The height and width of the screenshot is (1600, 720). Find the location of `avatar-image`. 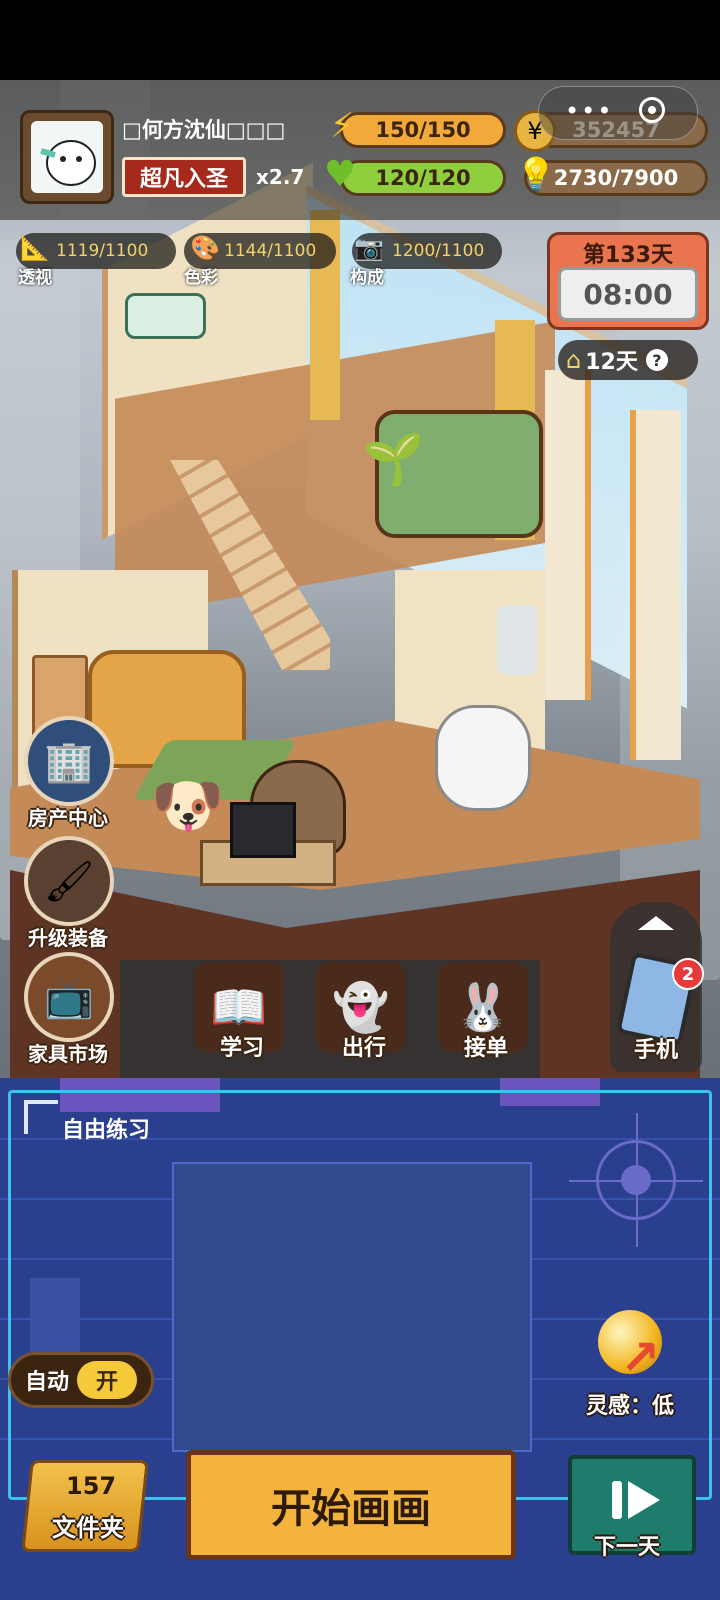

avatar-image is located at coordinates (67, 157).